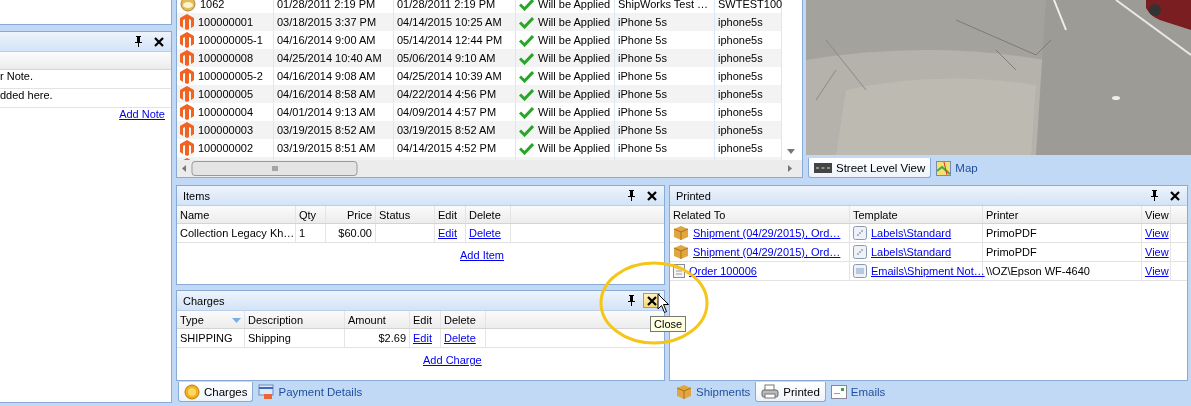  What do you see at coordinates (211, 319) in the screenshot?
I see `column-header-cell: Type` at bounding box center [211, 319].